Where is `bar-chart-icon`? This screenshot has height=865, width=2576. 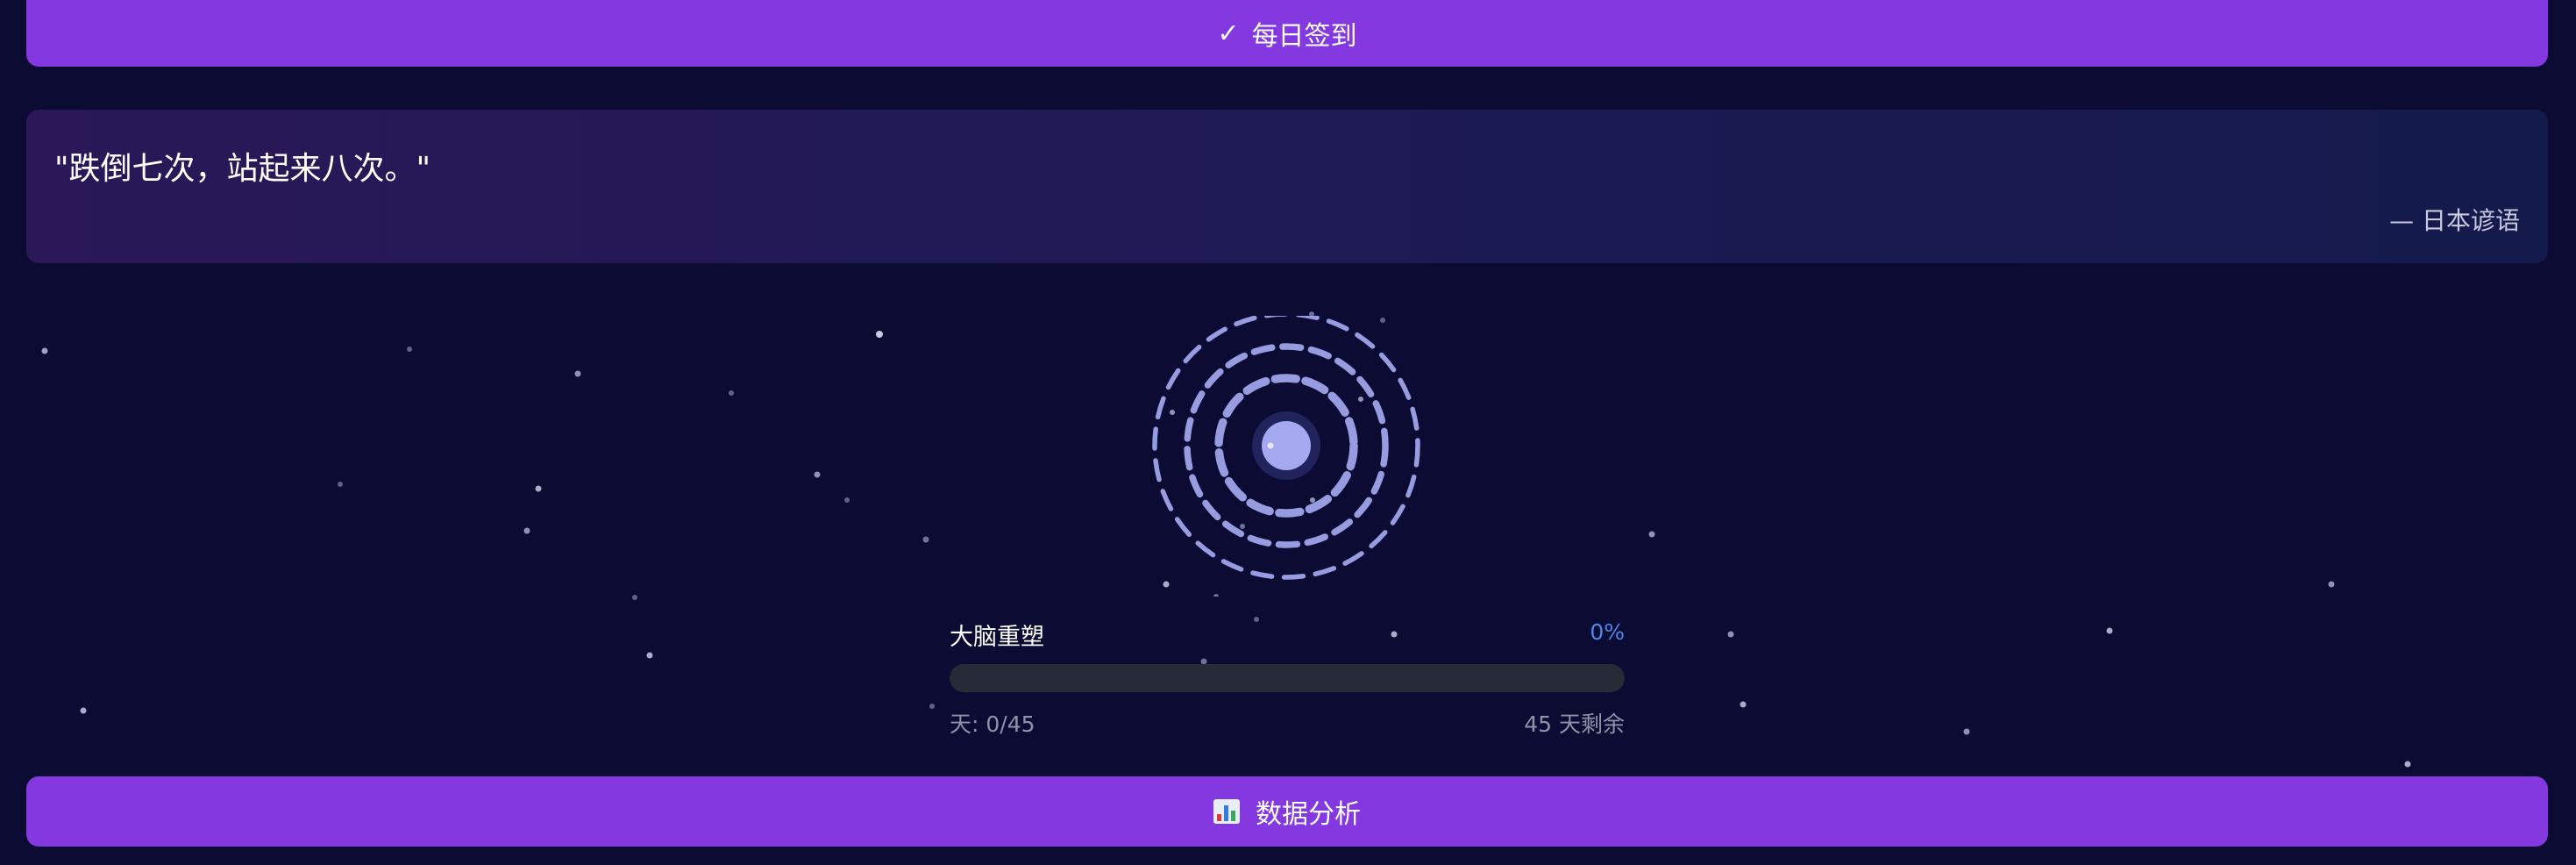
bar-chart-icon is located at coordinates (1226, 811).